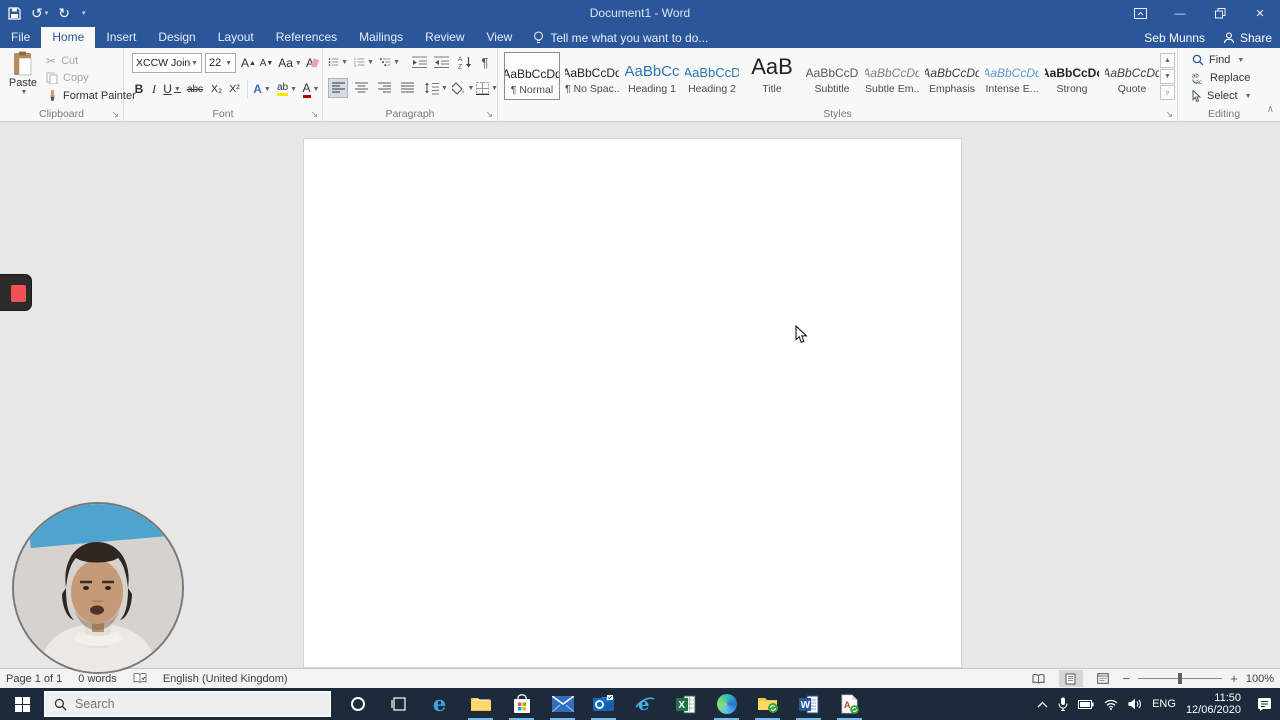  I want to click on taskbar-app-mail, so click(562, 704).